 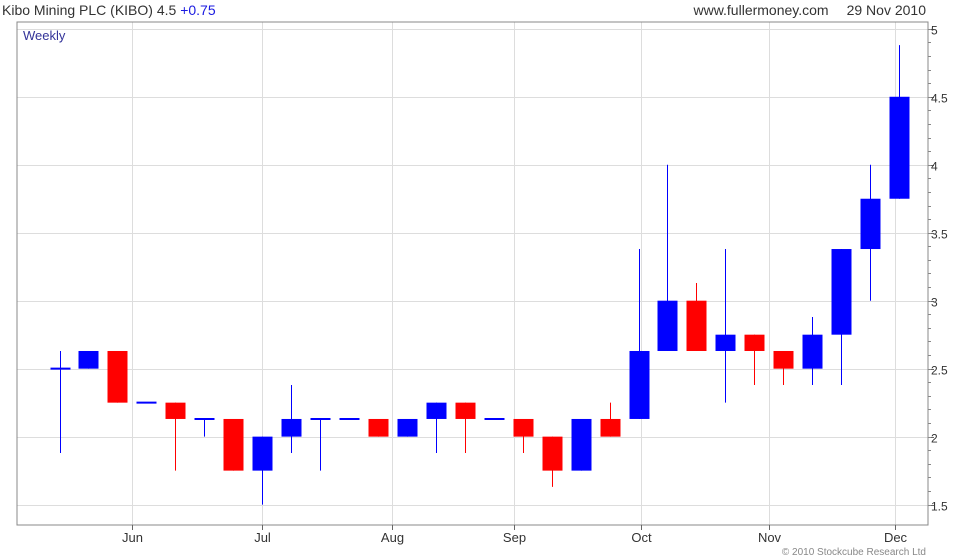 What do you see at coordinates (934, 167) in the screenshot?
I see `y-tick-label: 4` at bounding box center [934, 167].